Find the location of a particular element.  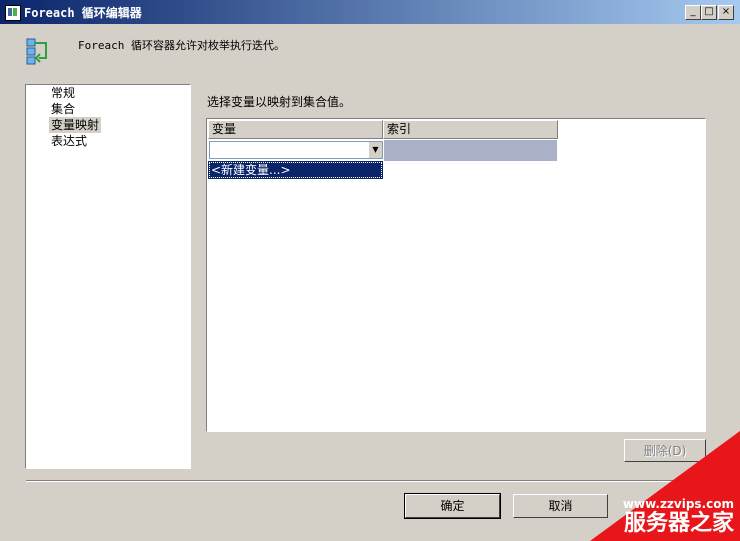

nav-item-collection: 集合 is located at coordinates (63, 109).